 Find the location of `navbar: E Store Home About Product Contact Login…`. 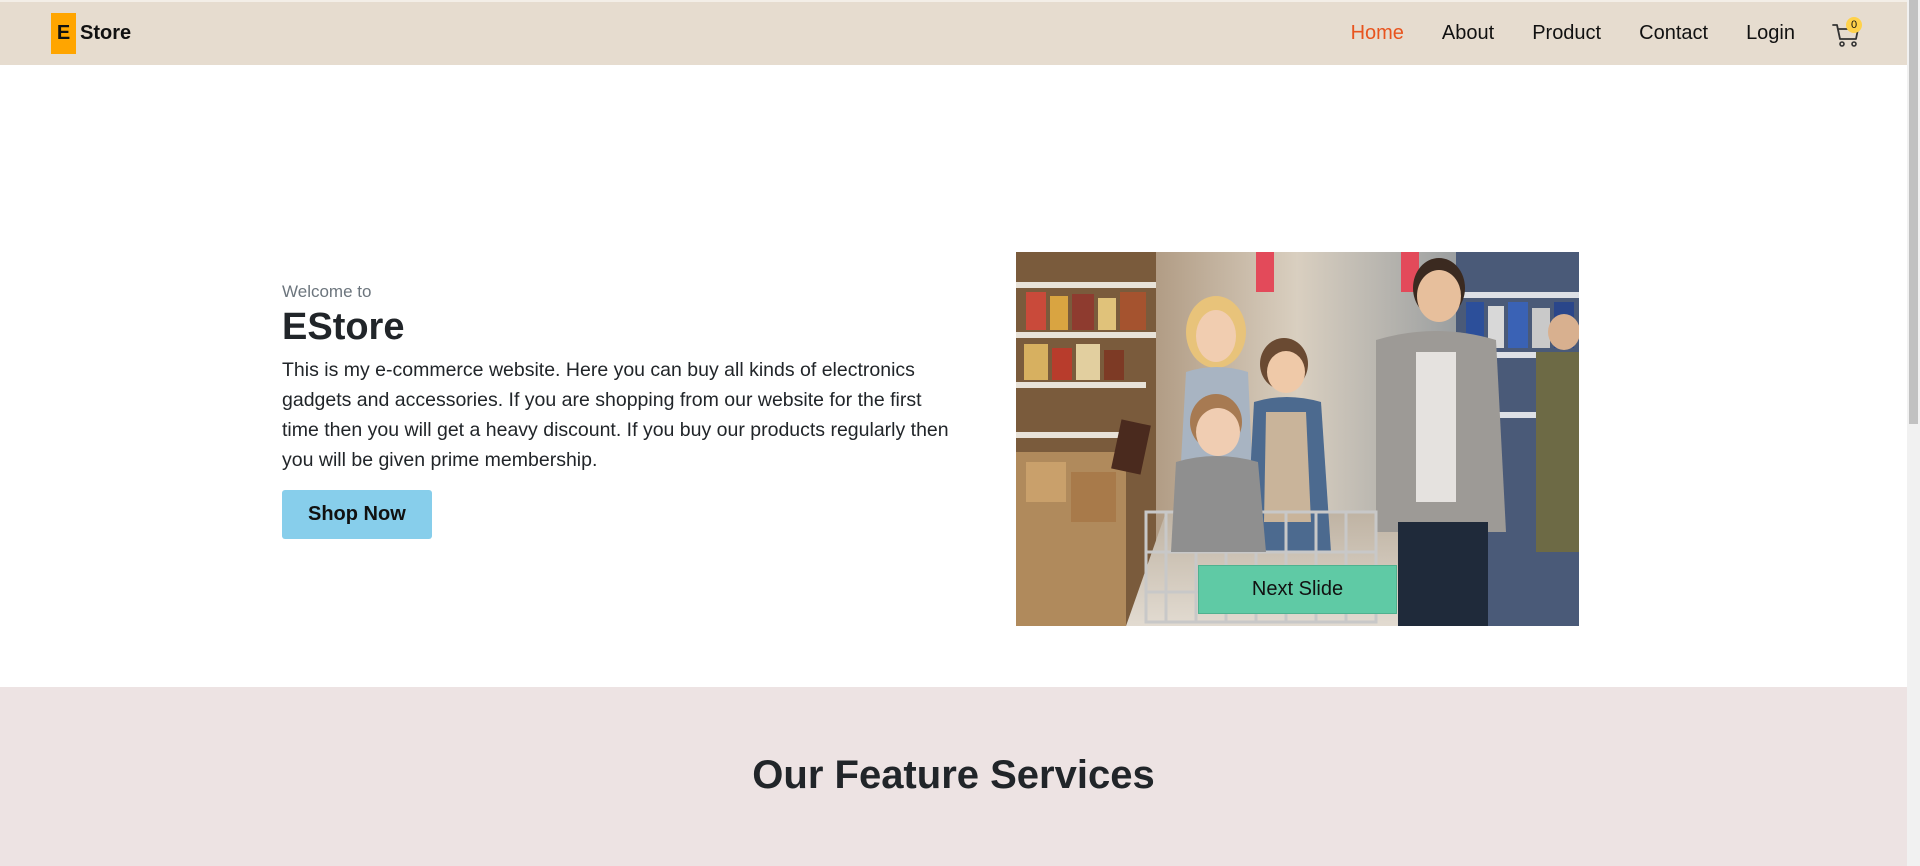

navbar: E Store Home About Product Contact Login… is located at coordinates (953, 32).